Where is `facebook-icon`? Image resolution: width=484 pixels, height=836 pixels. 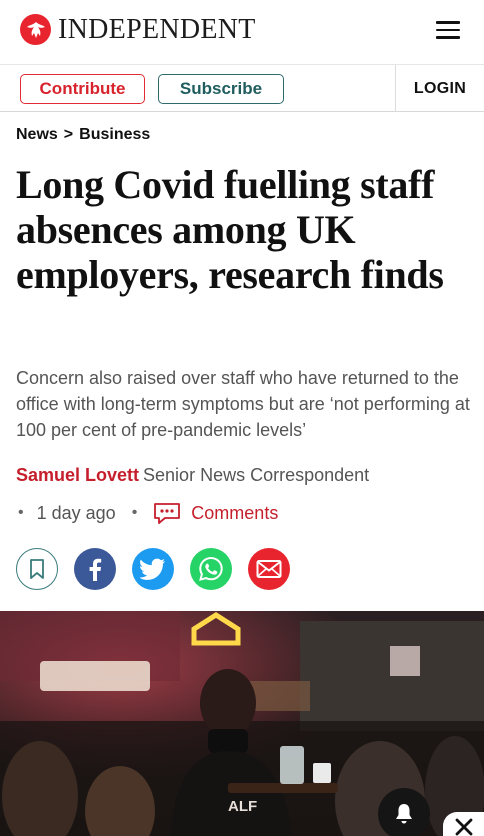 facebook-icon is located at coordinates (95, 569).